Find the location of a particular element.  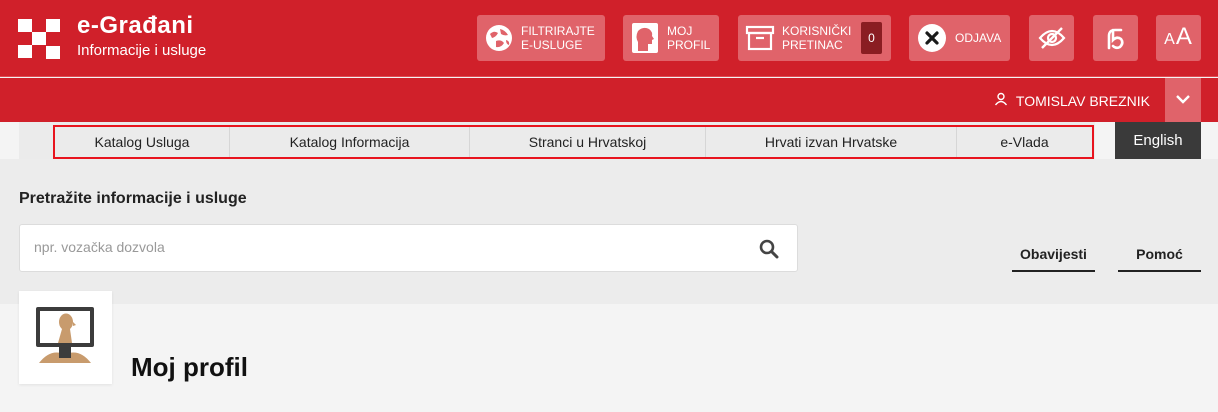

brand-subtitle: Informacije i usluge is located at coordinates (142, 50).